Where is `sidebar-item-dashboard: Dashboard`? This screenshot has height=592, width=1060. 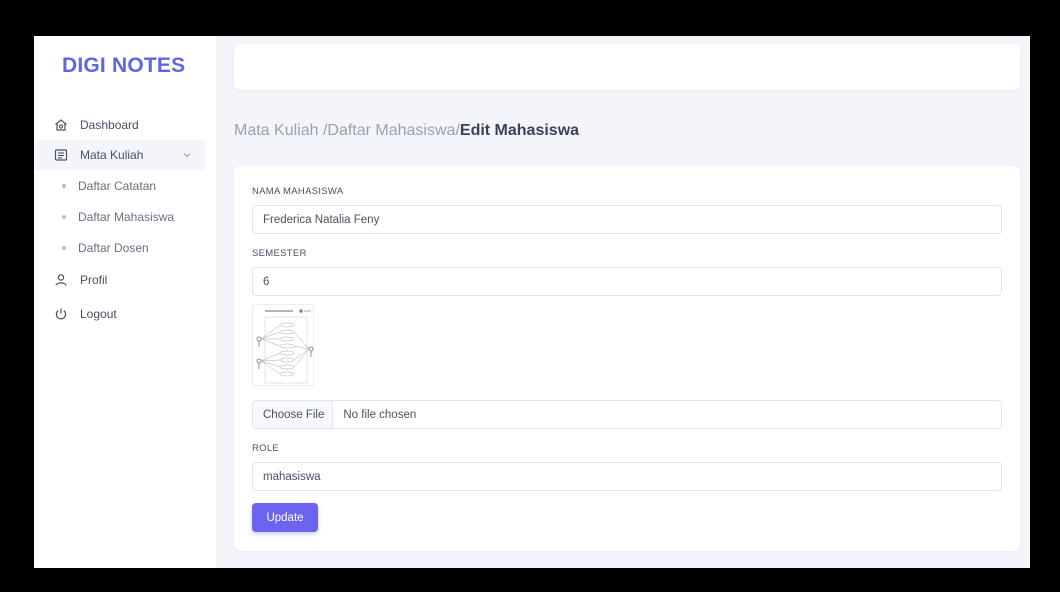 sidebar-item-dashboard: Dashboard is located at coordinates (125, 125).